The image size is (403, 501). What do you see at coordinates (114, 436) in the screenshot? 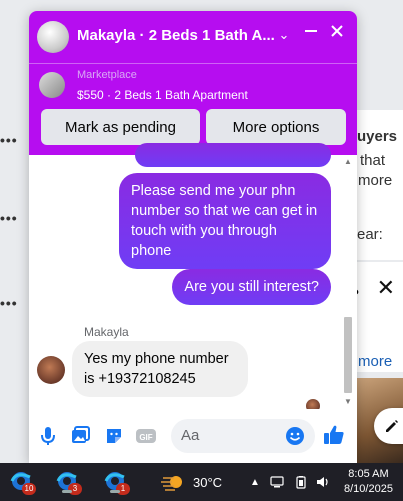
I see `sticker-icon` at bounding box center [114, 436].